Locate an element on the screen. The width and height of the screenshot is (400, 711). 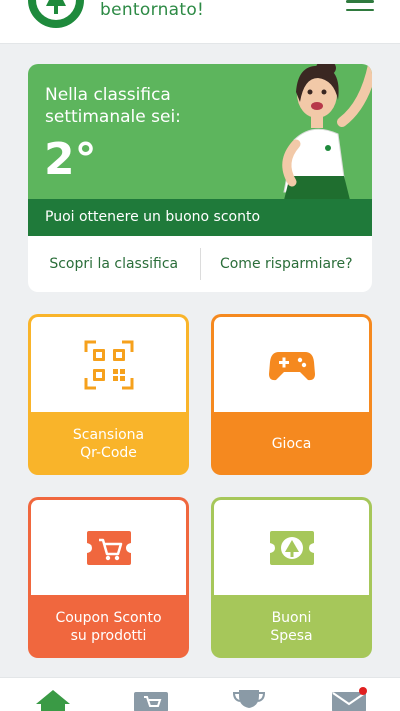
voucher-tree-icon is located at coordinates (291, 547).